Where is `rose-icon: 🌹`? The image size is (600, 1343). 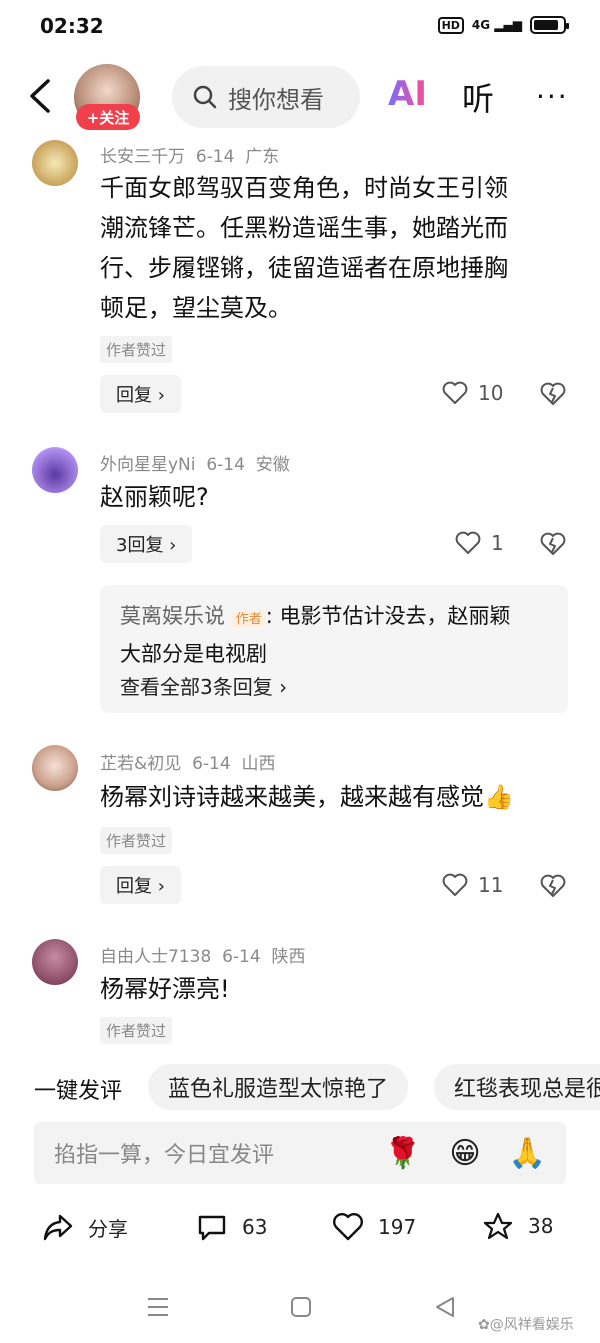
rose-icon: 🌹 is located at coordinates (402, 1153).